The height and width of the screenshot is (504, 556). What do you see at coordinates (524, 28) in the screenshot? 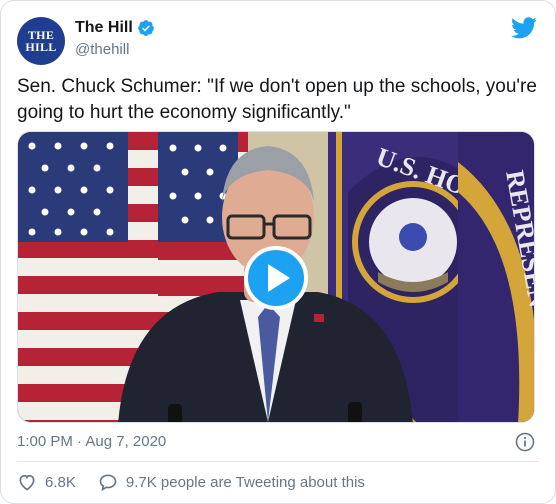
I see `twitter-bird-icon` at bounding box center [524, 28].